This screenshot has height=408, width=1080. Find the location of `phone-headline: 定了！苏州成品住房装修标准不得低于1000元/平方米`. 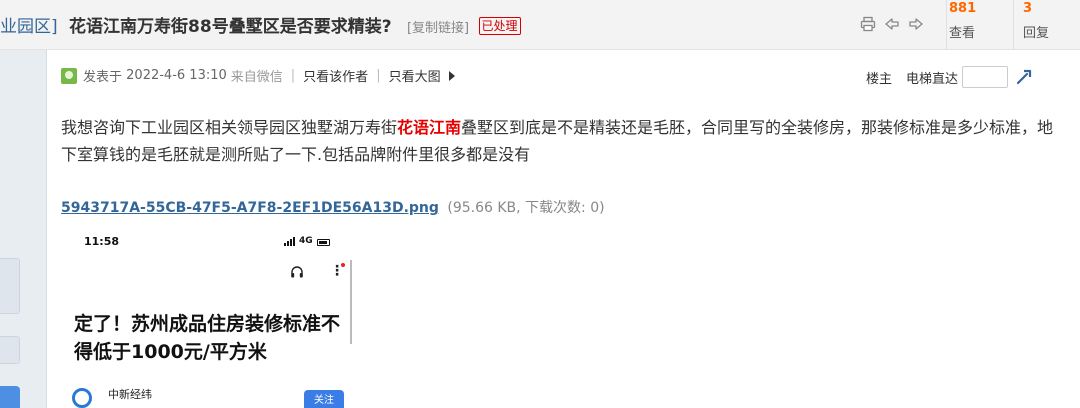

phone-headline: 定了！苏州成品住房装修标准不得低于1000元/平方米 is located at coordinates (207, 338).